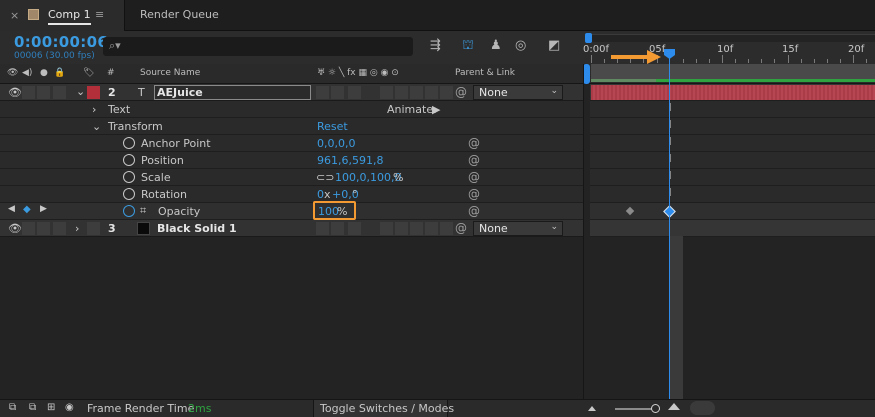  I want to click on time-navigator-start-handle, so click(588, 38).